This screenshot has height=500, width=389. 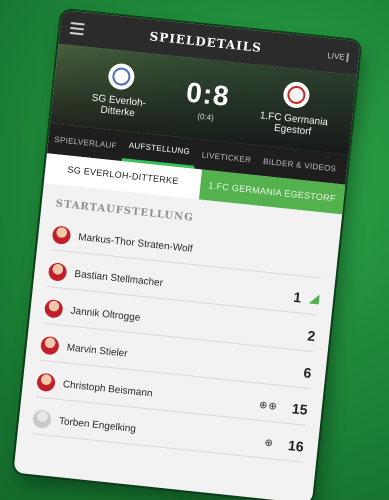 What do you see at coordinates (97, 350) in the screenshot?
I see `player-name: Marvin Stieler` at bounding box center [97, 350].